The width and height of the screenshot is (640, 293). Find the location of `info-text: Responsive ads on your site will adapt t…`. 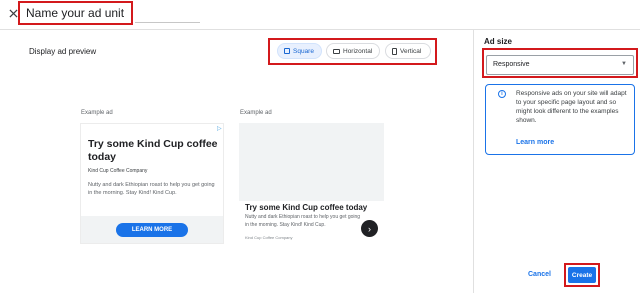

info-text: Responsive ads on your site will adapt t… is located at coordinates (571, 107).